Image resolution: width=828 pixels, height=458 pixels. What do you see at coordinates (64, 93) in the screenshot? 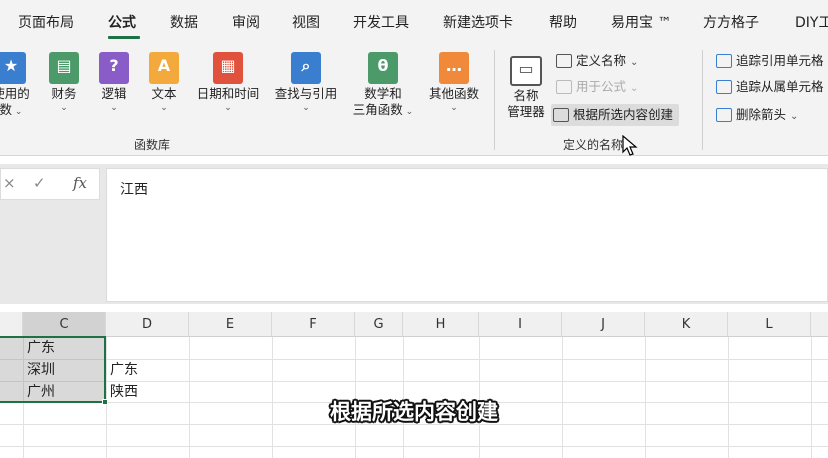
I see `financial-label: 财务` at bounding box center [64, 93].